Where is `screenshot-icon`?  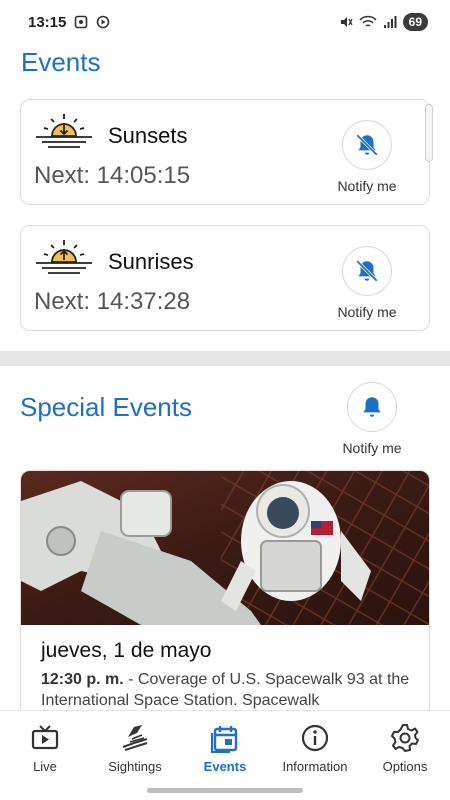
screenshot-icon is located at coordinates (81, 22).